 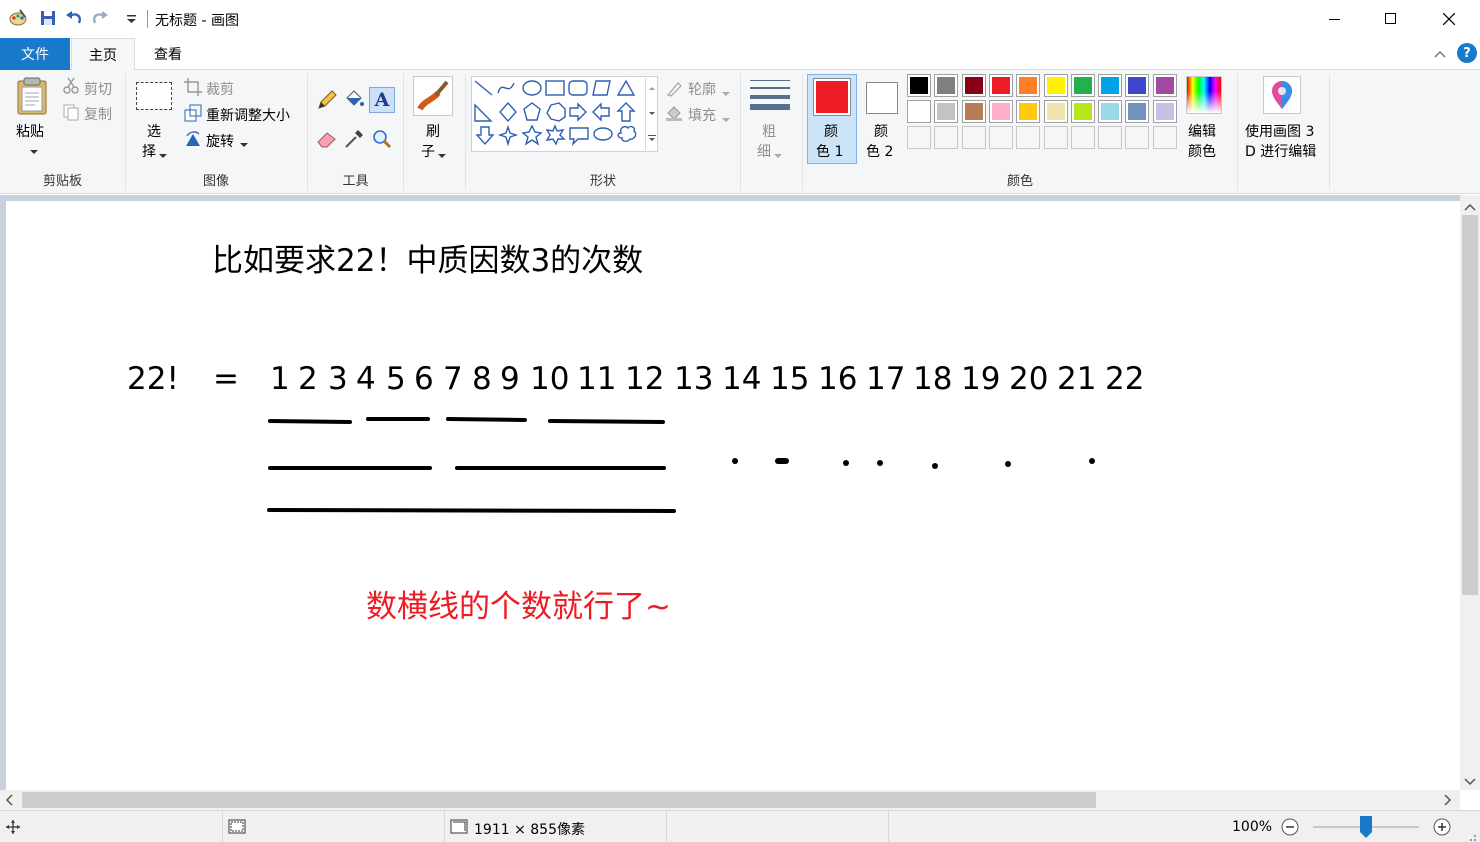 I want to click on fill-dropdown-icon, so click(x=726, y=117).